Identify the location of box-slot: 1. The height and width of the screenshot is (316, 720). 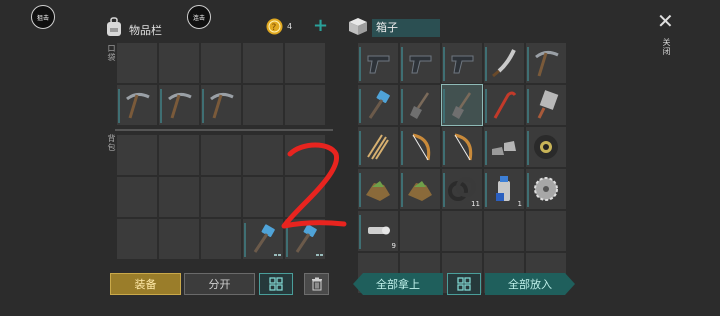
(504, 189).